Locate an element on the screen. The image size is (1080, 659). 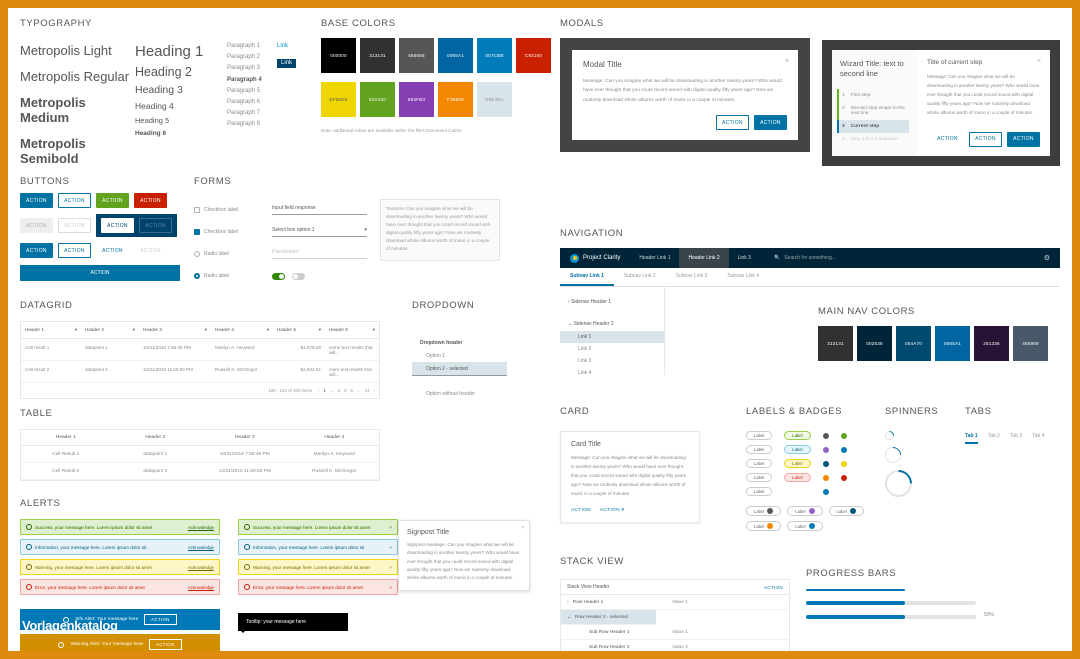
wizard-step-3-current: 3 Current step is located at coordinates (873, 127).